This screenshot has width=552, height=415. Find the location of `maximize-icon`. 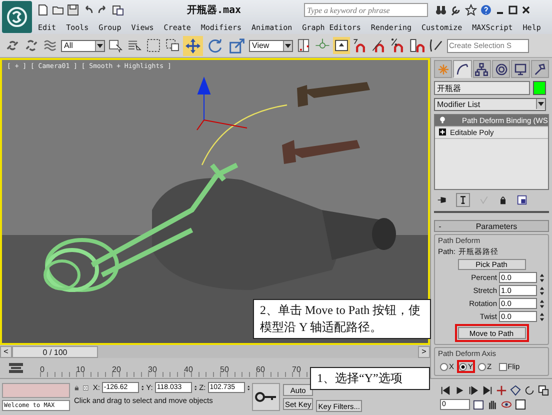

maximize-icon is located at coordinates (513, 10).